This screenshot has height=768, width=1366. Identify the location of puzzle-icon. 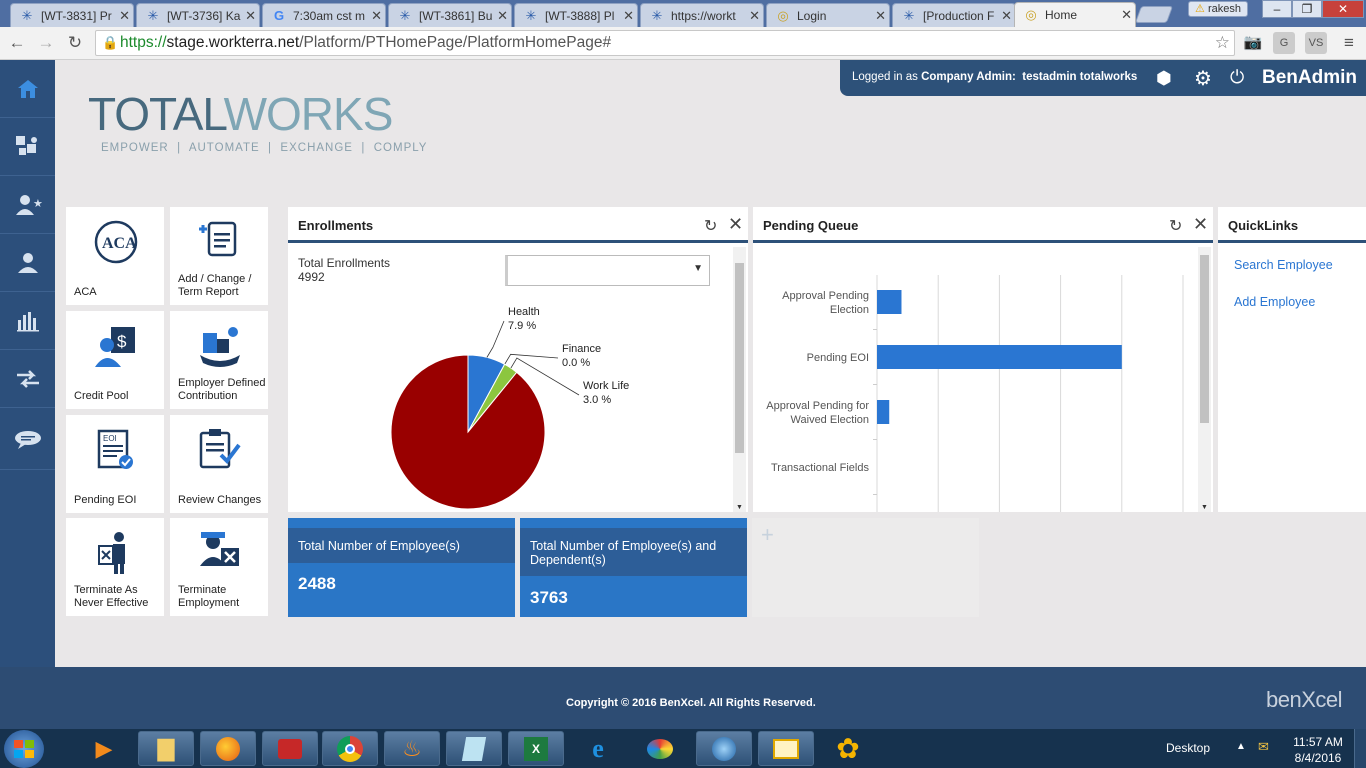
(26, 145).